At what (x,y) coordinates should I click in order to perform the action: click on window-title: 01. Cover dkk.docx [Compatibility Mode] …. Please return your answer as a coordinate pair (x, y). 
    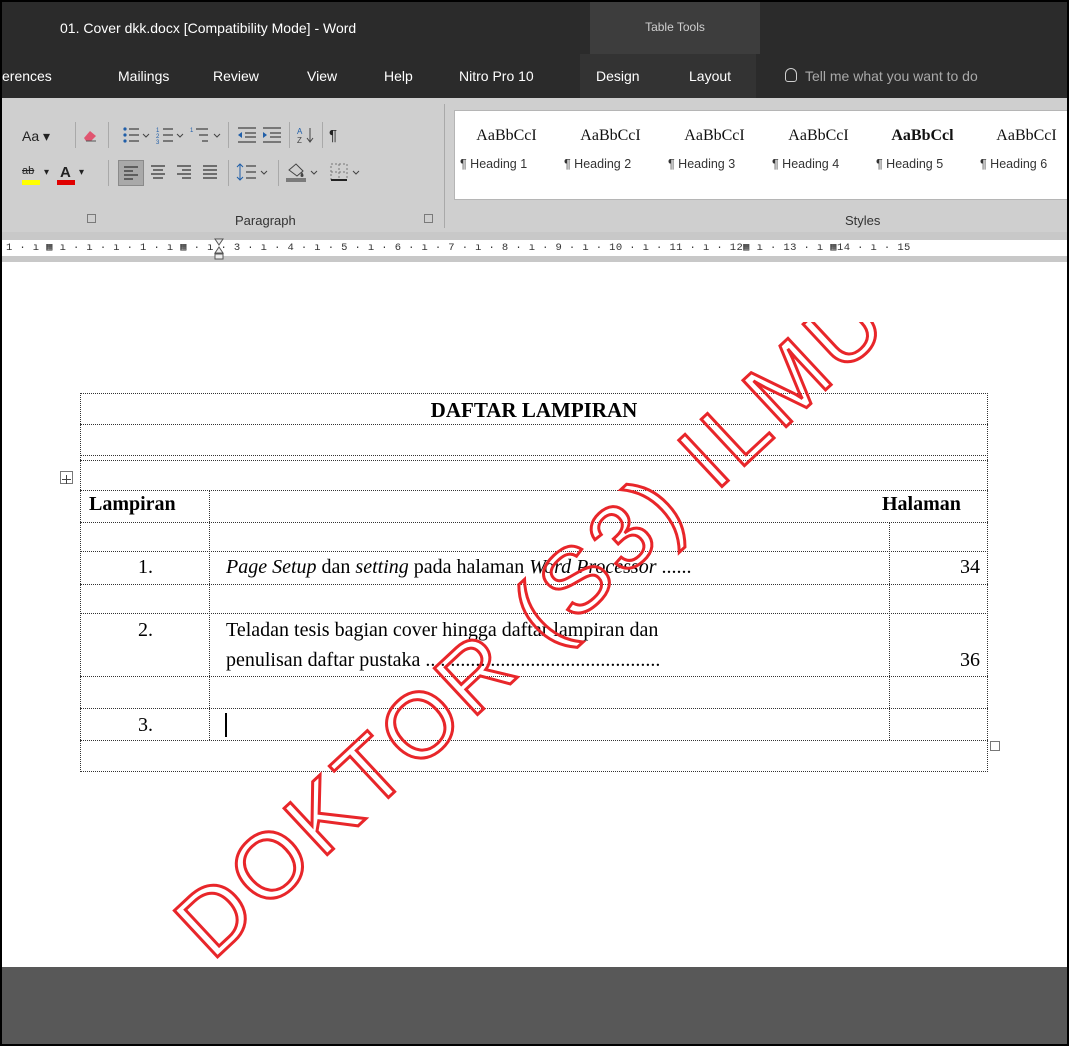
    Looking at the image, I should click on (208, 28).